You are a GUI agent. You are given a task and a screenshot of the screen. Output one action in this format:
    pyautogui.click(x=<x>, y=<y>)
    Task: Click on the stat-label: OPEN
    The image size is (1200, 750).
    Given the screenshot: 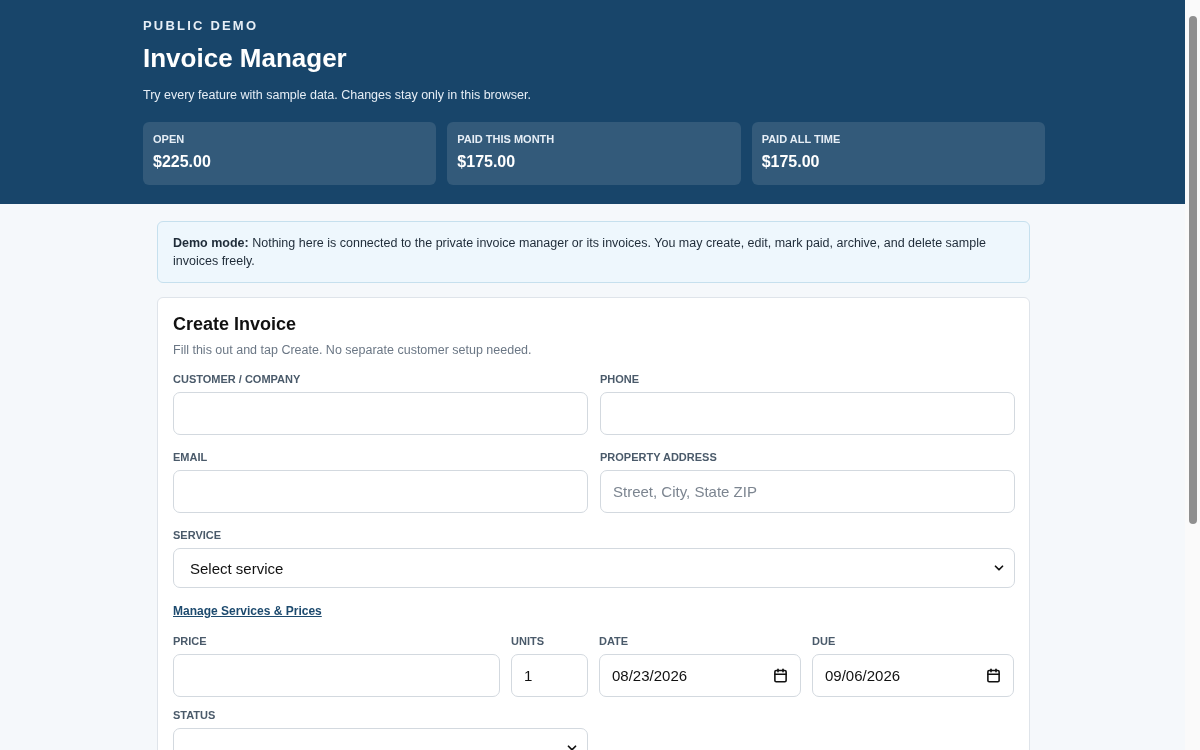 What is the action you would take?
    pyautogui.click(x=169, y=139)
    